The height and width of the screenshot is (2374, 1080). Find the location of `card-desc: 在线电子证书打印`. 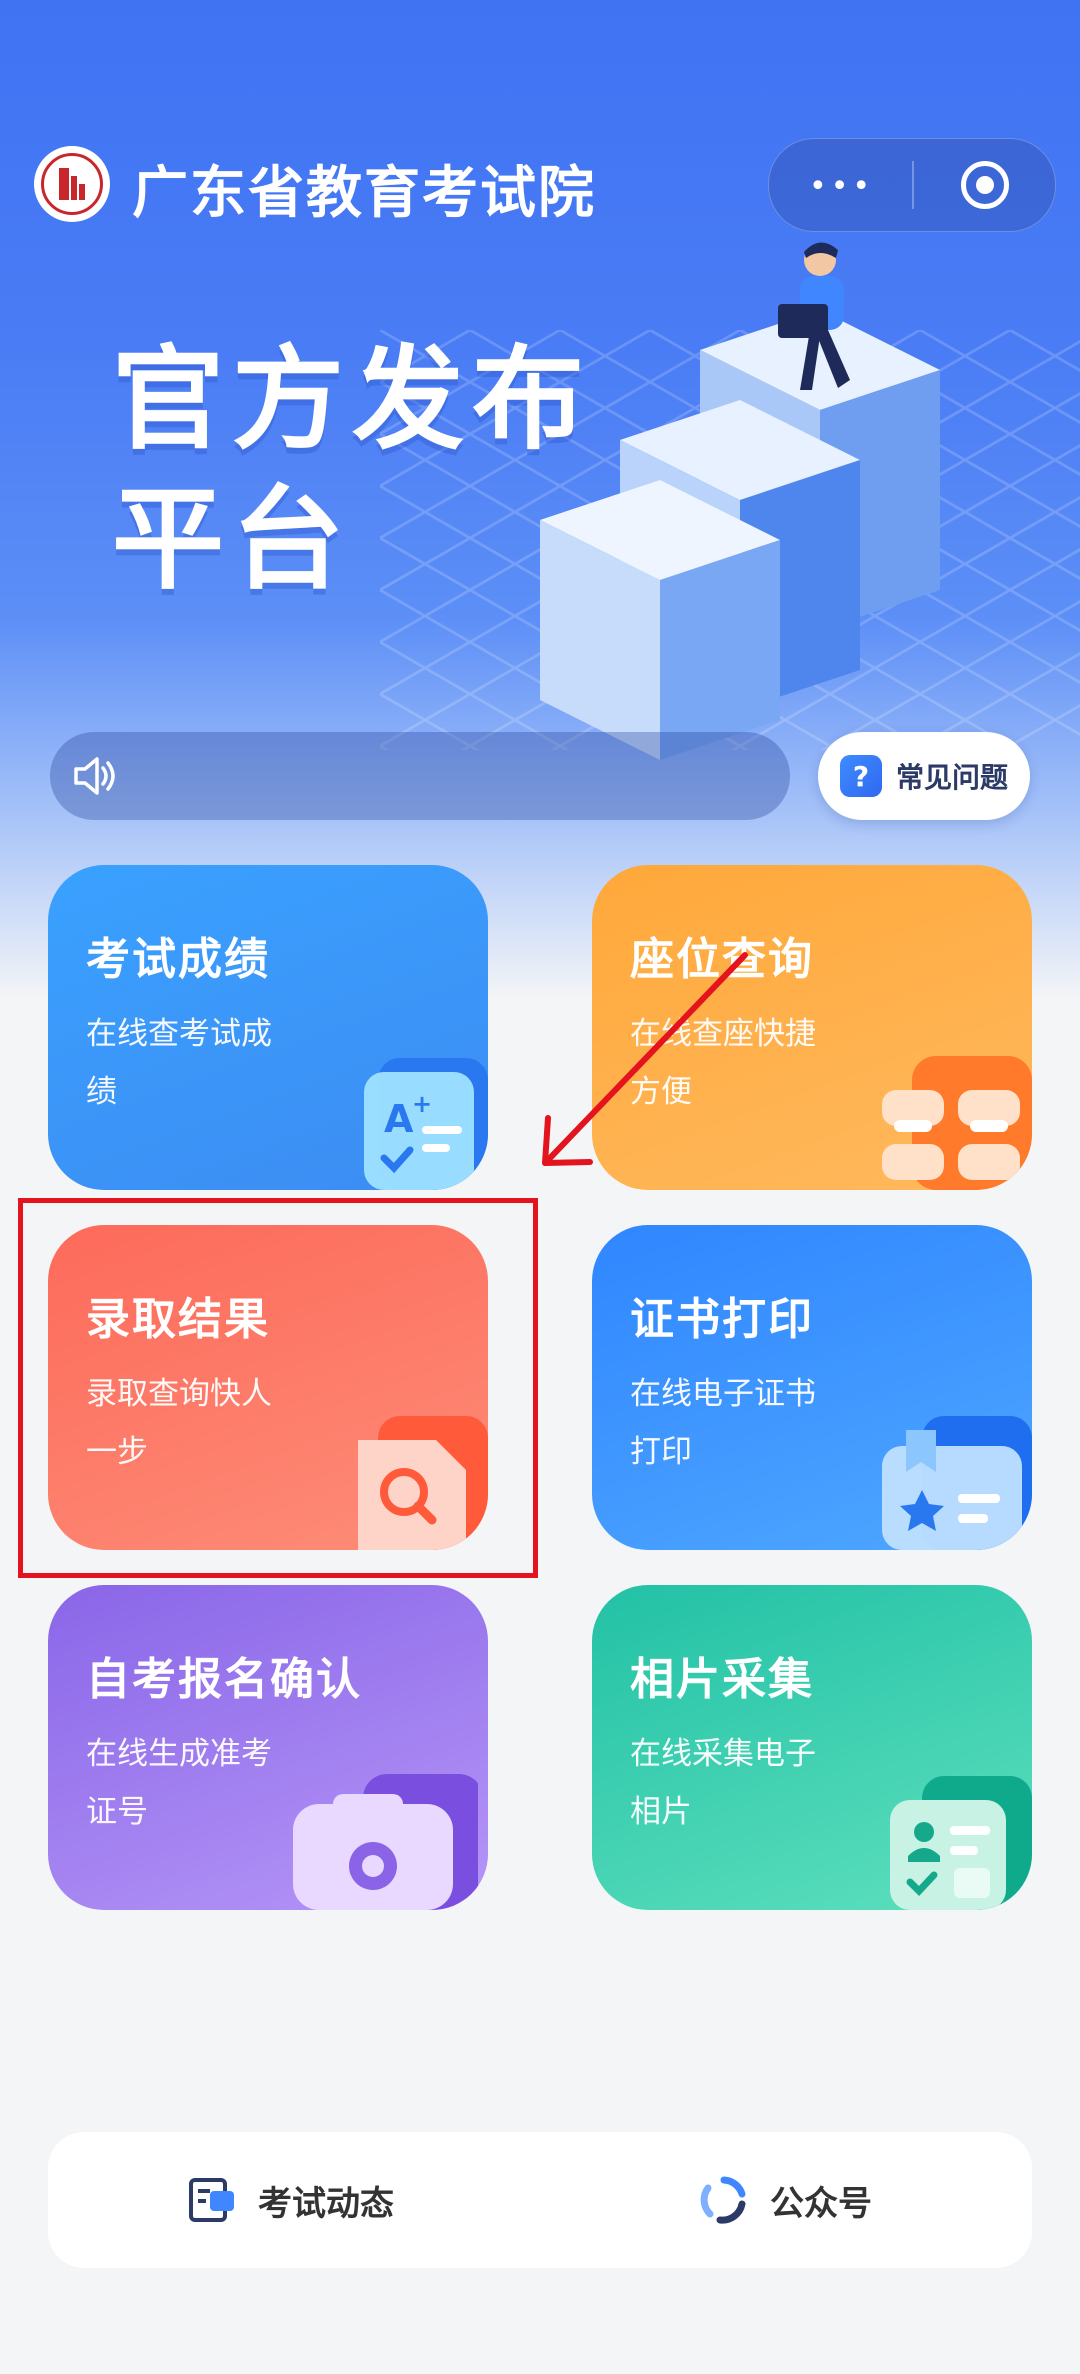

card-desc: 在线电子证书打印 is located at coordinates (723, 1423).